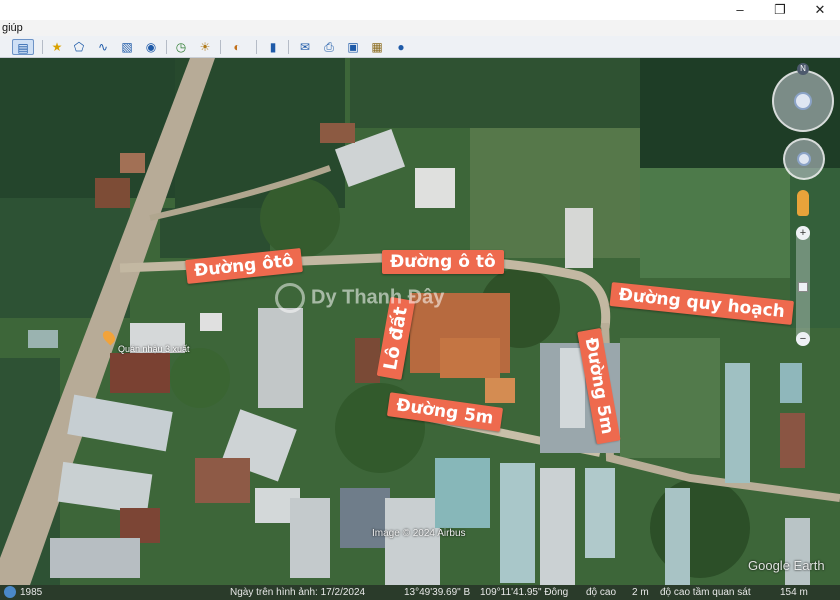 This screenshot has height=600, width=840. What do you see at coordinates (10, 592) in the screenshot?
I see `historical-imagery-icon` at bounding box center [10, 592].